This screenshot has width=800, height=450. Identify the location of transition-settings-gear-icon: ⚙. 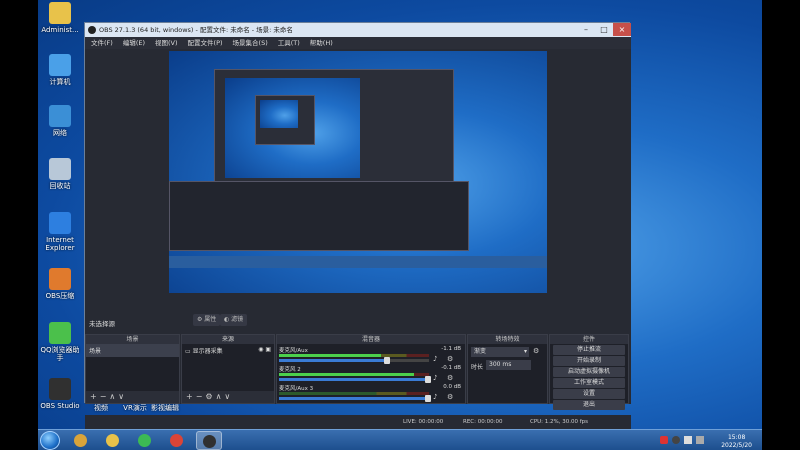
(536, 351).